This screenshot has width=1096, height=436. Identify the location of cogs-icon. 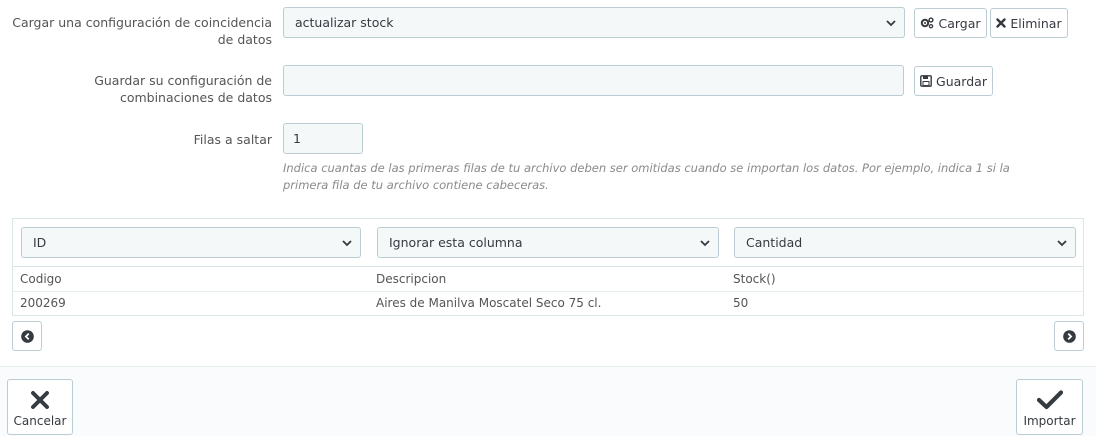
(928, 23).